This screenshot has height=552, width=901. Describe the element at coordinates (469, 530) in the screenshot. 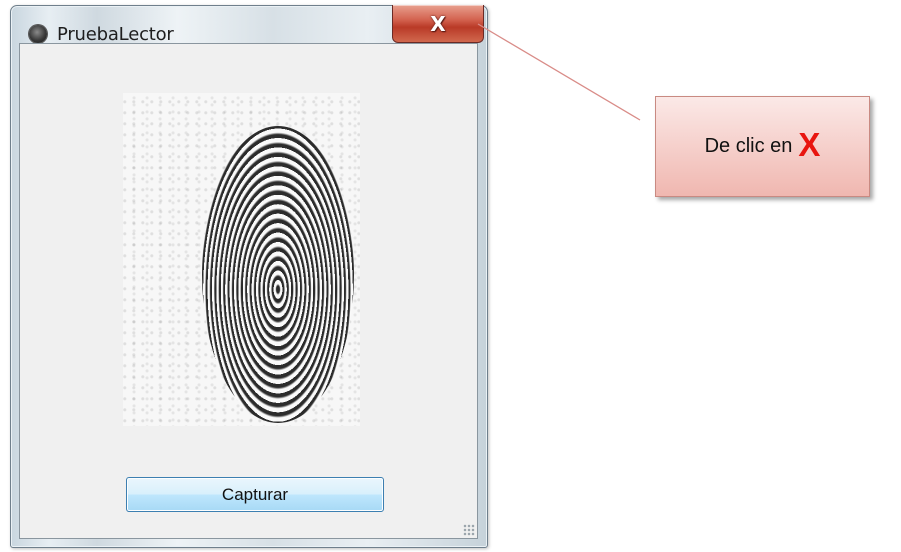

I see `resize-grip-icon` at that location.